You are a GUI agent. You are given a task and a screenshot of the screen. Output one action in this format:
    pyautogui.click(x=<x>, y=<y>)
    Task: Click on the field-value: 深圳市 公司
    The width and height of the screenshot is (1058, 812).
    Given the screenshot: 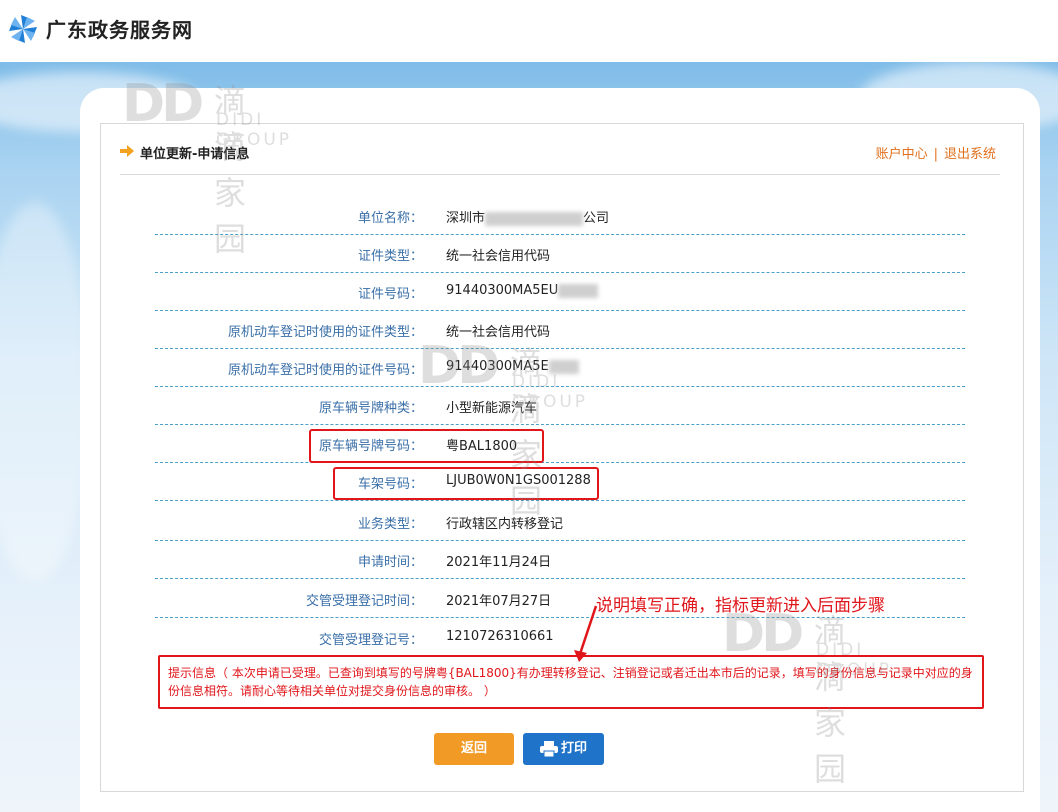 What is the action you would take?
    pyautogui.click(x=527, y=216)
    